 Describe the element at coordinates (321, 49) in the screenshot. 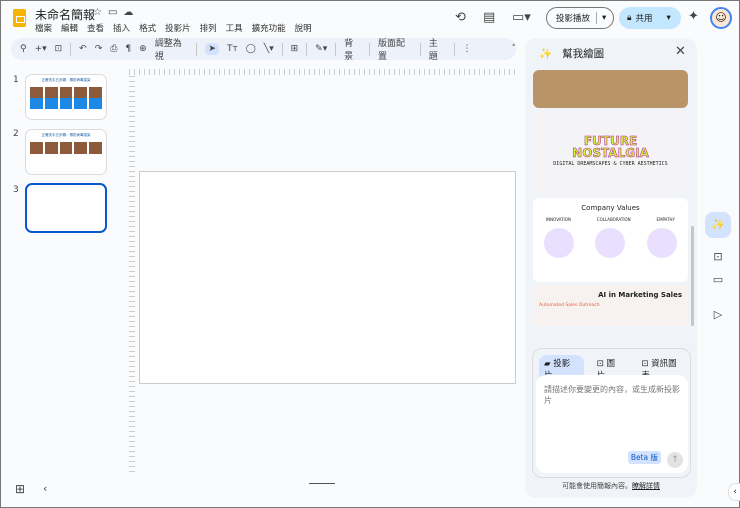

I see `pen-icon: ✎▾` at that location.